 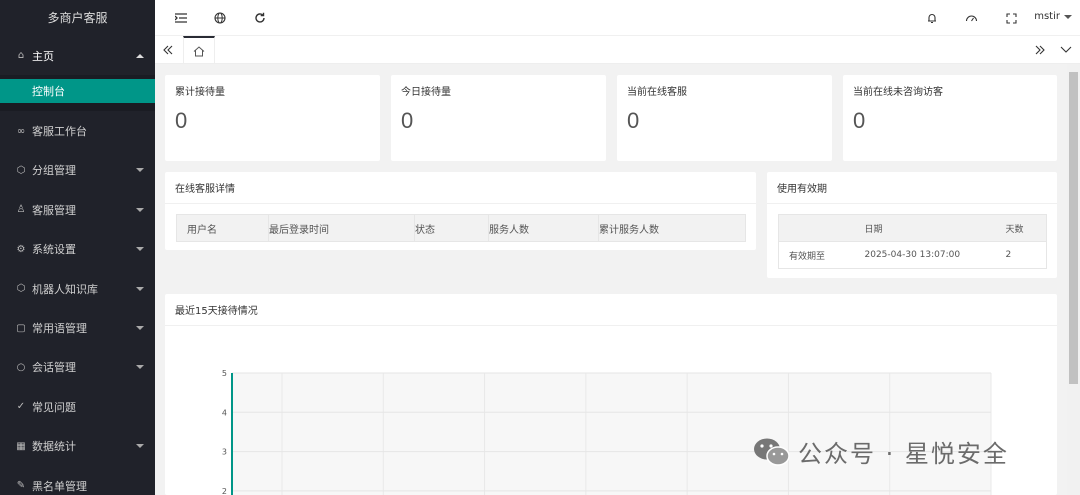 What do you see at coordinates (21, 131) in the screenshot?
I see `infinity-icon: ∞` at bounding box center [21, 131].